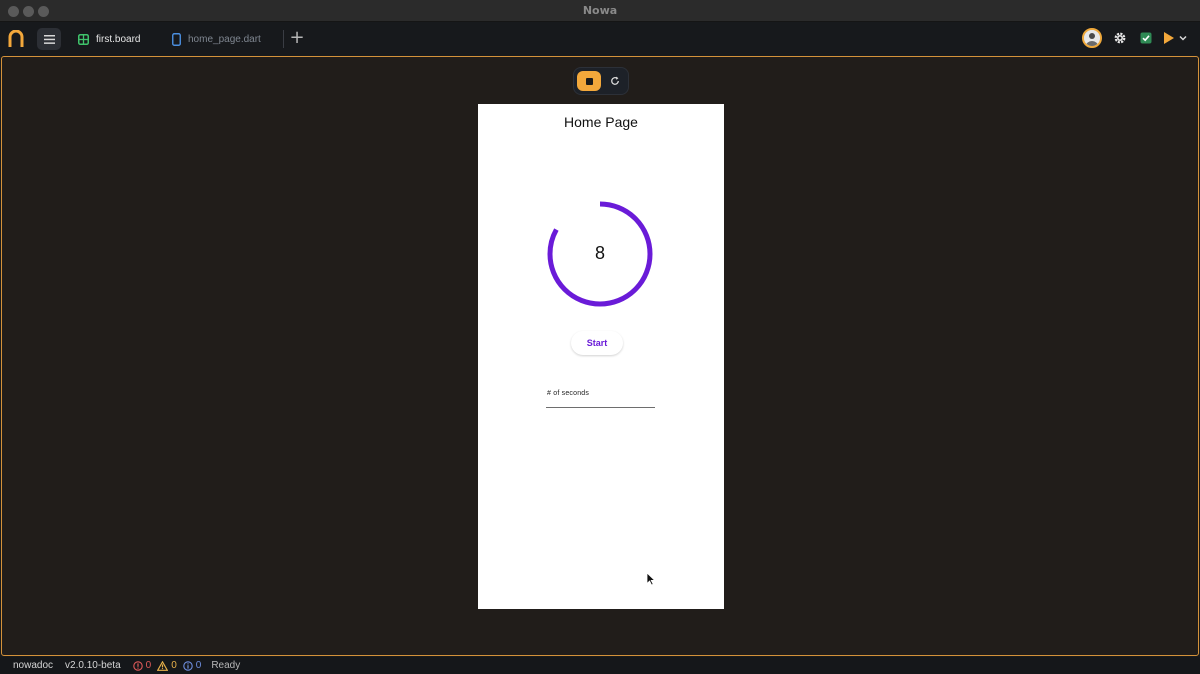 Image resolution: width=1200 pixels, height=674 pixels. Describe the element at coordinates (600, 665) in the screenshot. I see `status-bar: nowadoc v2.0.10-beta 0 0 0 Ready` at that location.